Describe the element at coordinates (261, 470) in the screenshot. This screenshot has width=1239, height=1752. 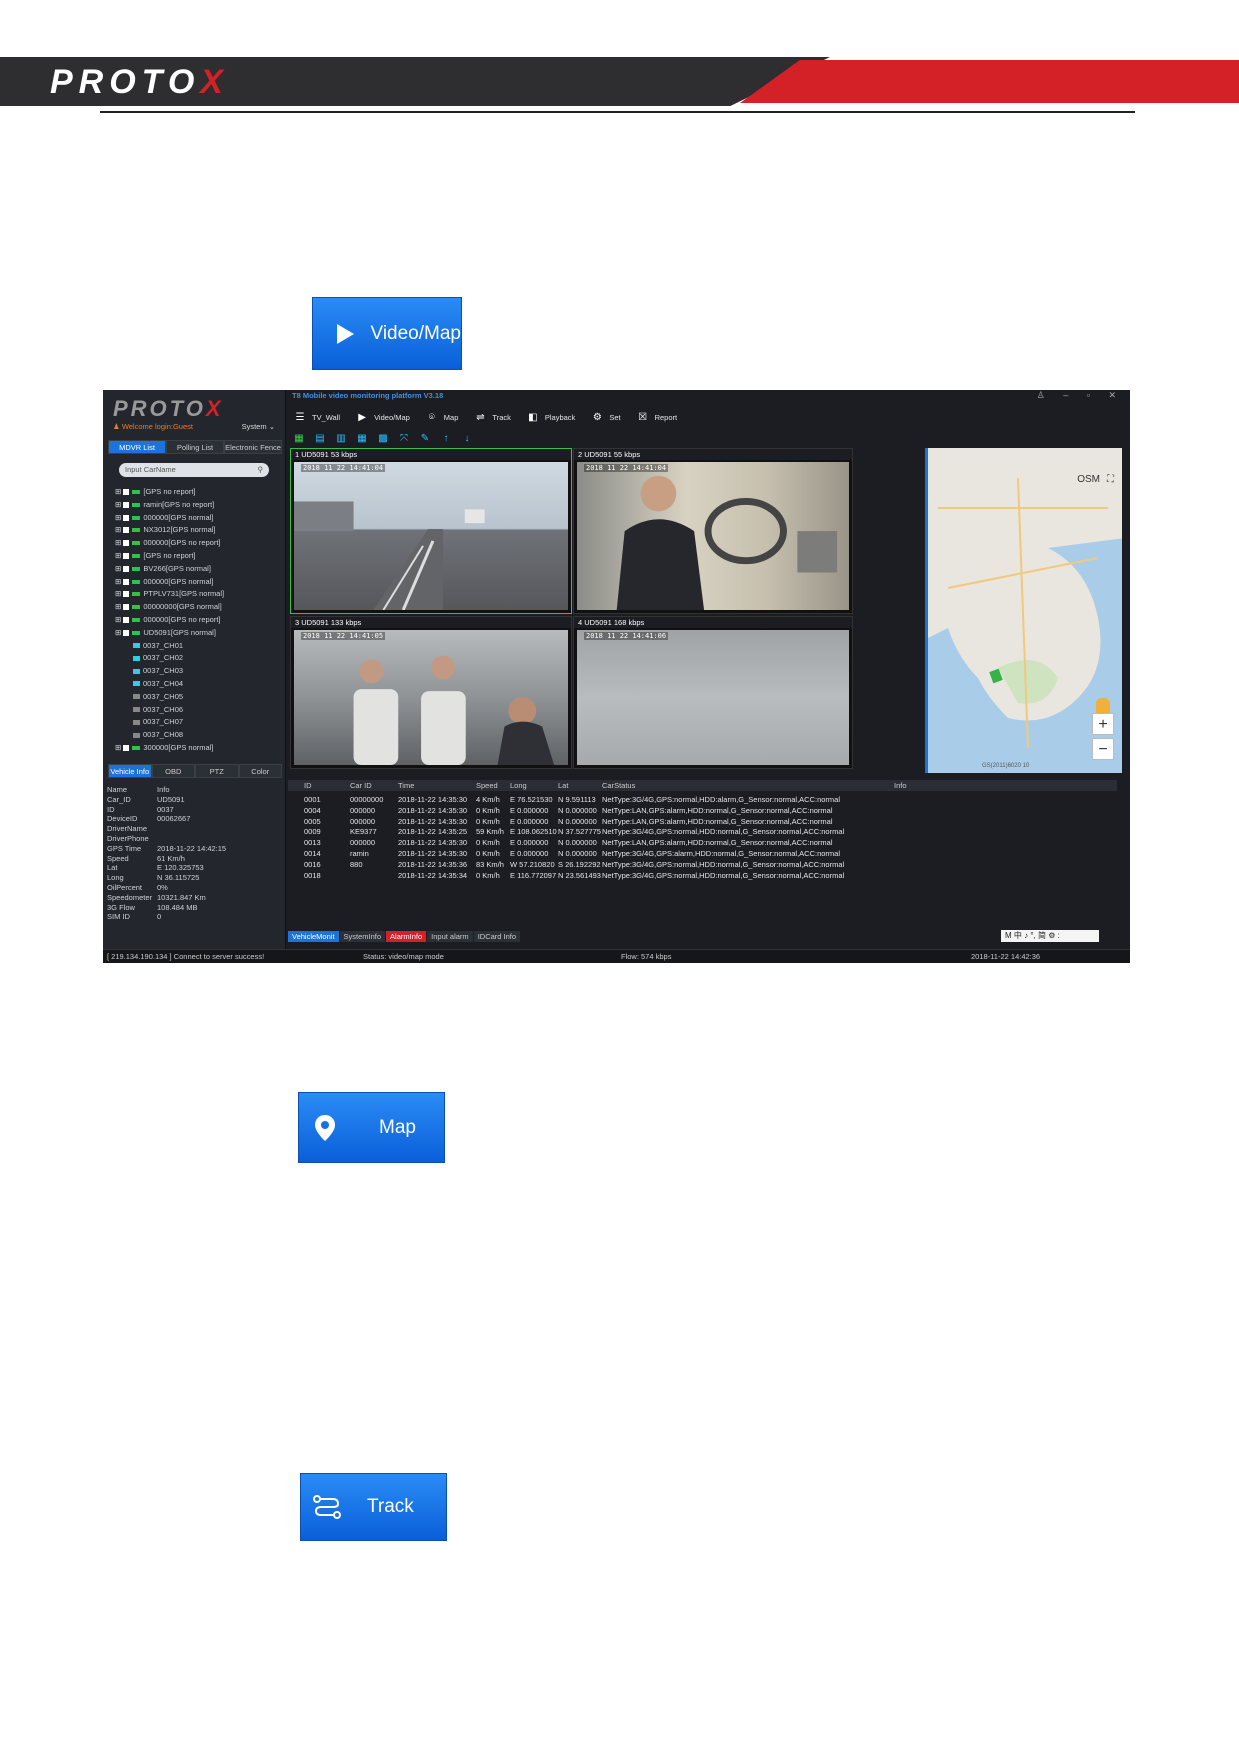
I see `search-icon: ⚲` at that location.